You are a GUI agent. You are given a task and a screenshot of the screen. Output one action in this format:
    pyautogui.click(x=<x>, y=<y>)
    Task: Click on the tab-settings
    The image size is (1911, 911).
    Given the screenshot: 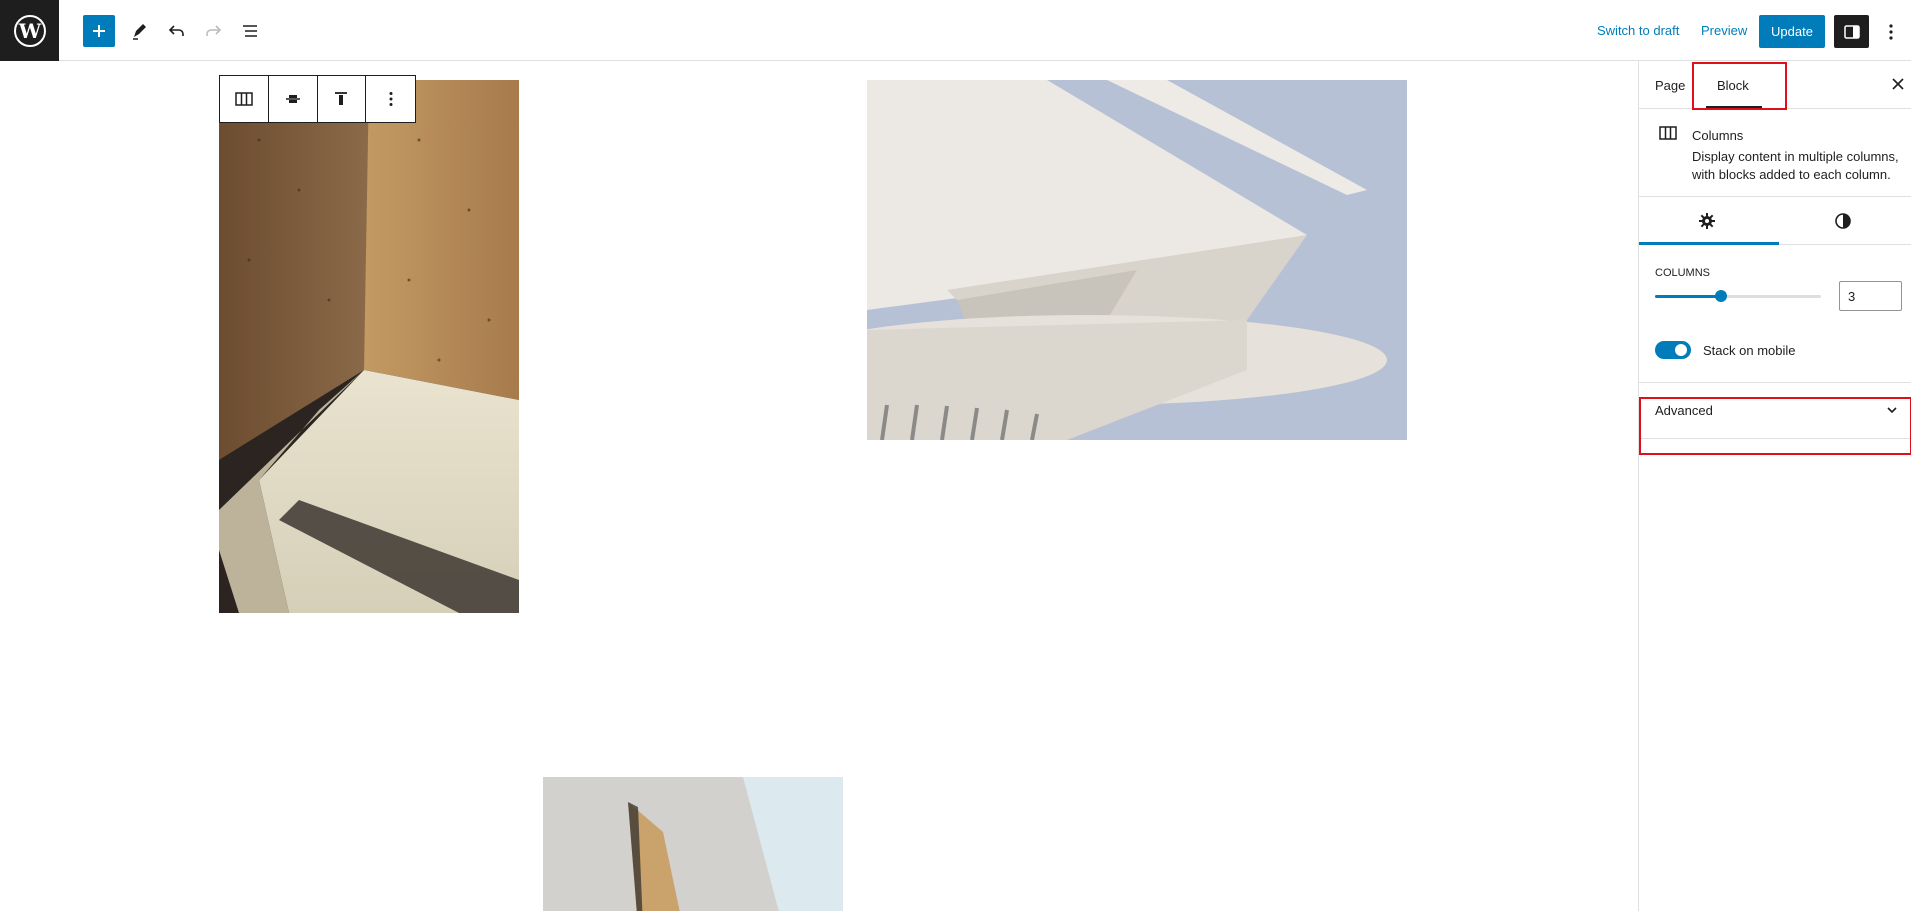 What is the action you would take?
    pyautogui.click(x=1707, y=221)
    